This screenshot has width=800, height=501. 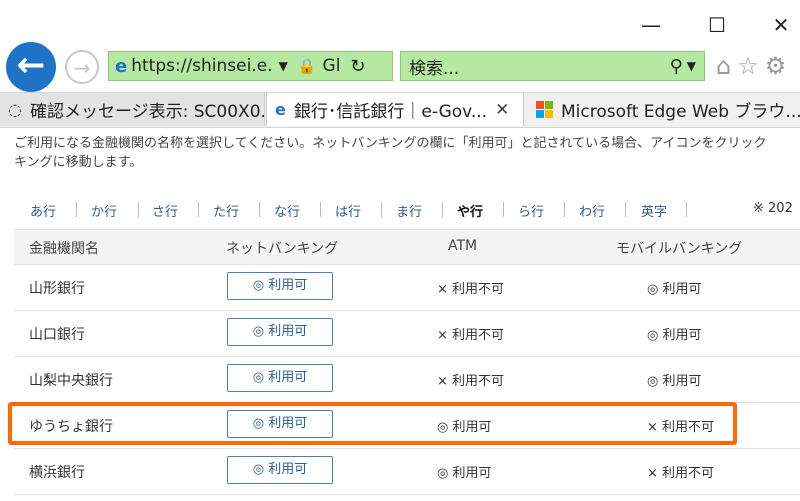 I want to click on bank-name: 横浜銀行, so click(x=57, y=472).